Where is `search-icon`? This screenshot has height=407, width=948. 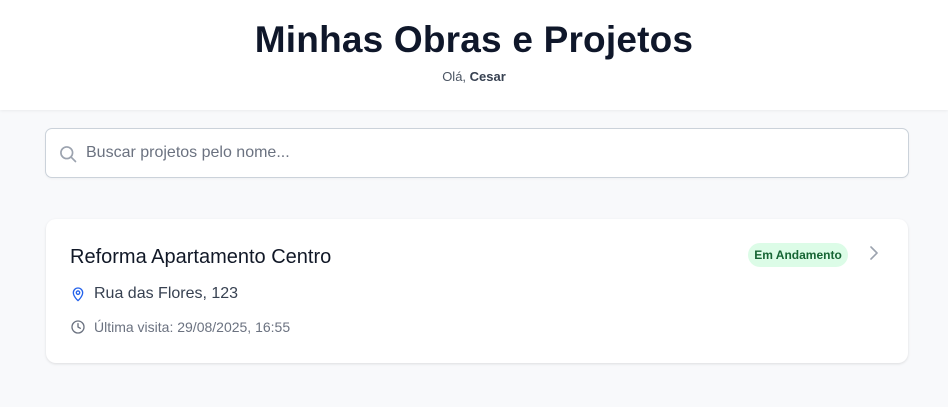
search-icon is located at coordinates (68, 154).